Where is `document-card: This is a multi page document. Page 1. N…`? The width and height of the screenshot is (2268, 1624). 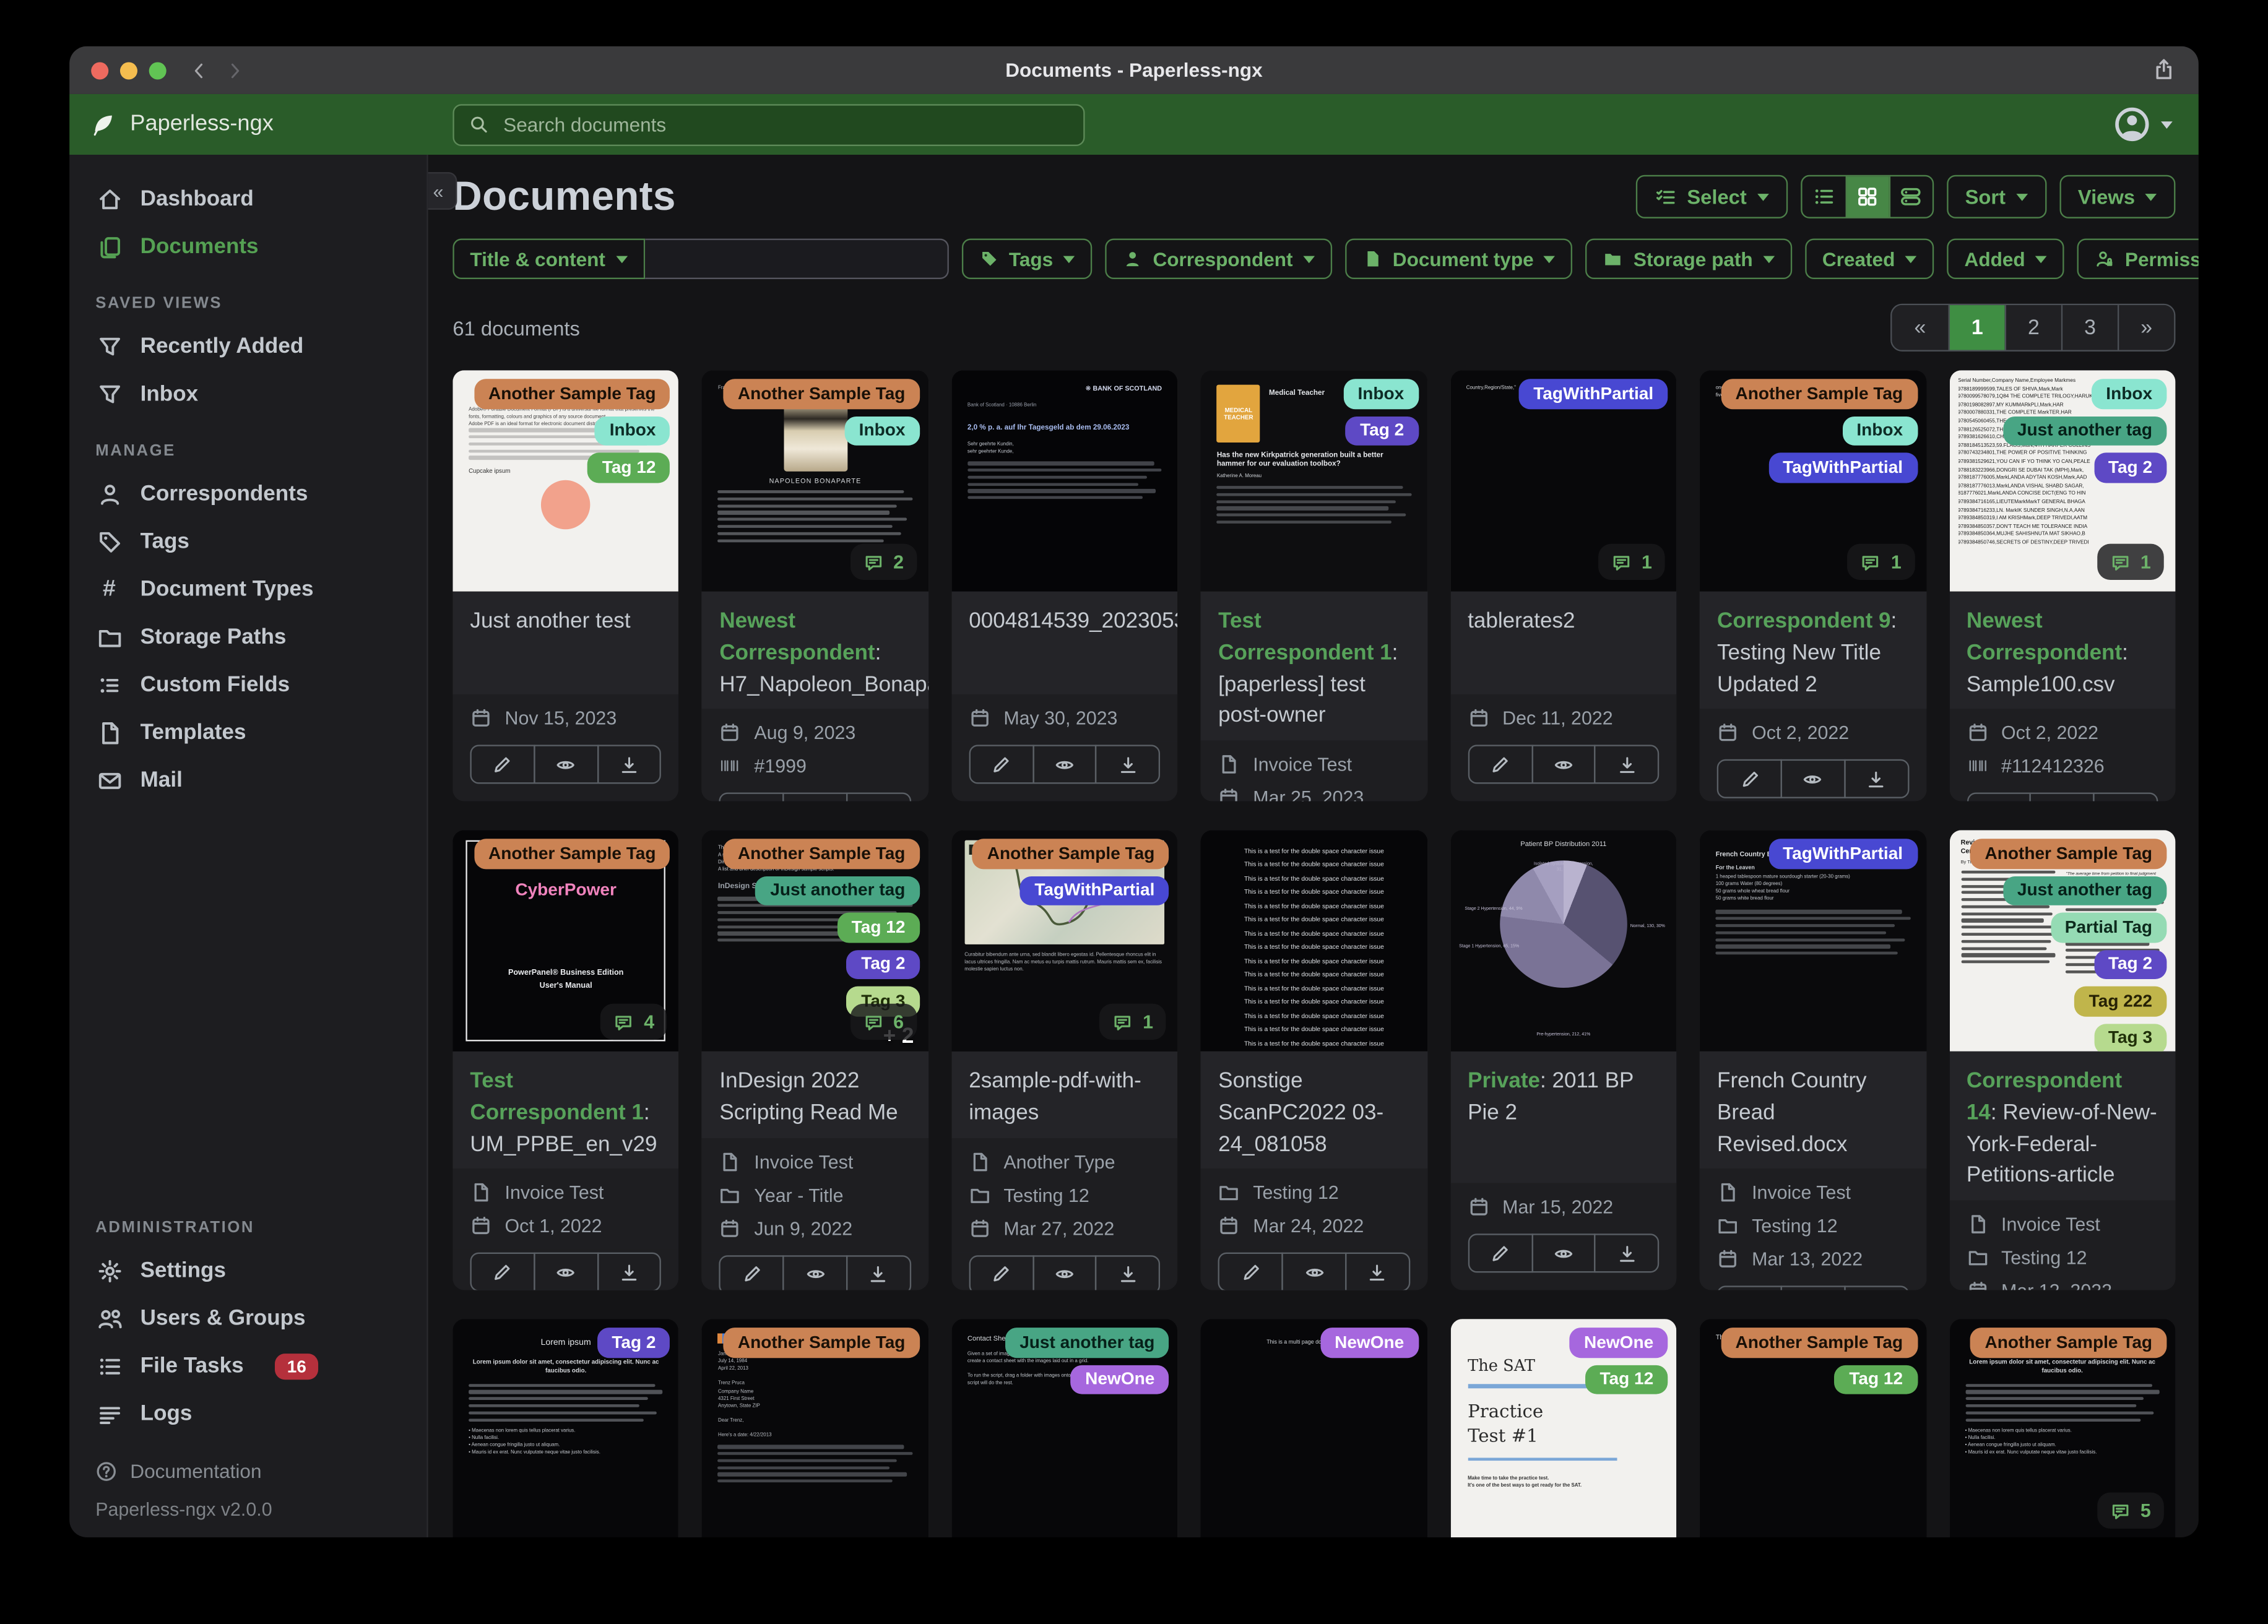
document-card: This is a multi page document. Page 1. N… is located at coordinates (1314, 1428).